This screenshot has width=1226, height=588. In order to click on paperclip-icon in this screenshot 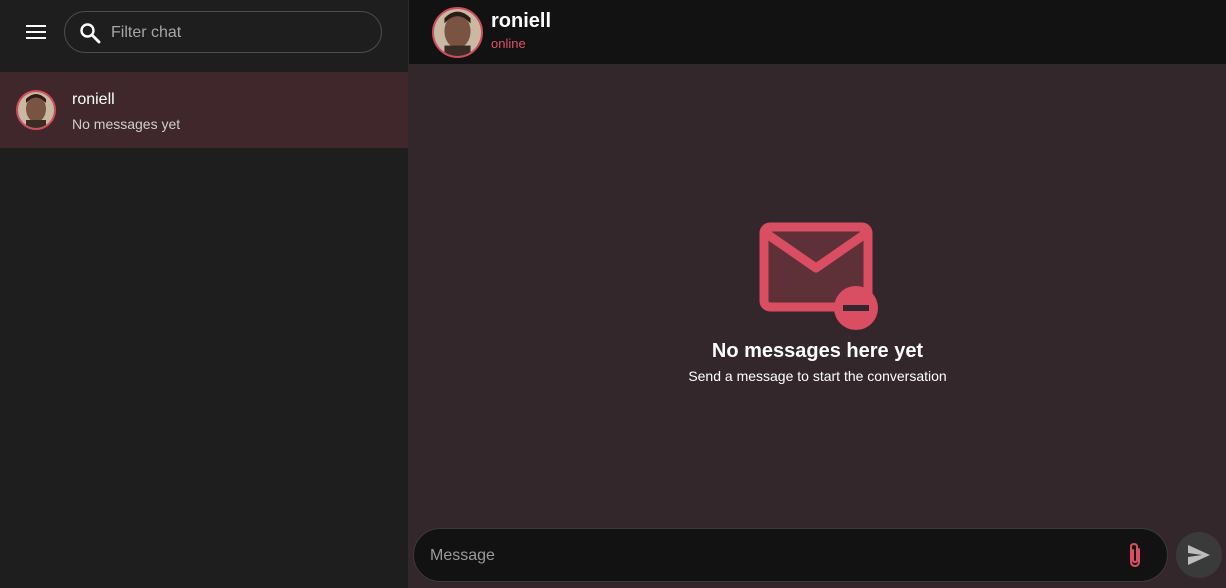, I will do `click(1135, 555)`.